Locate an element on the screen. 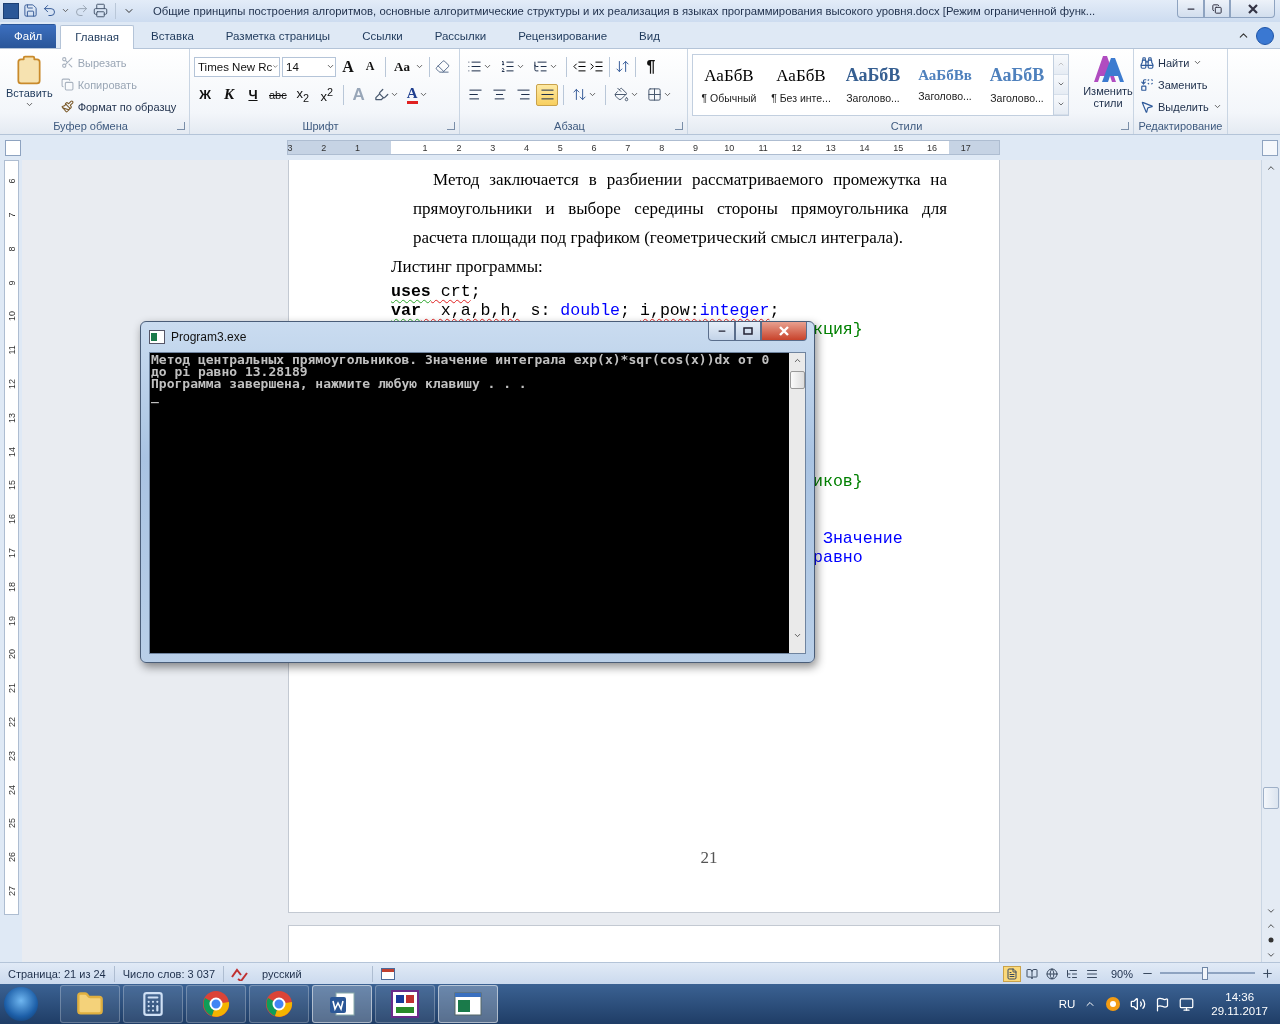 The height and width of the screenshot is (1024, 1280). language-indicator: русский is located at coordinates (313, 973).